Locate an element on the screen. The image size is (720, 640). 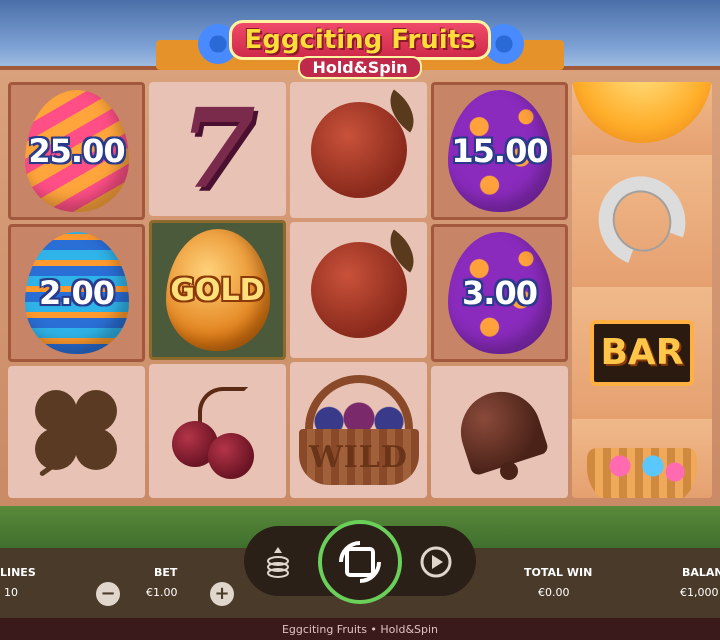
autoplay-icon is located at coordinates (436, 562).